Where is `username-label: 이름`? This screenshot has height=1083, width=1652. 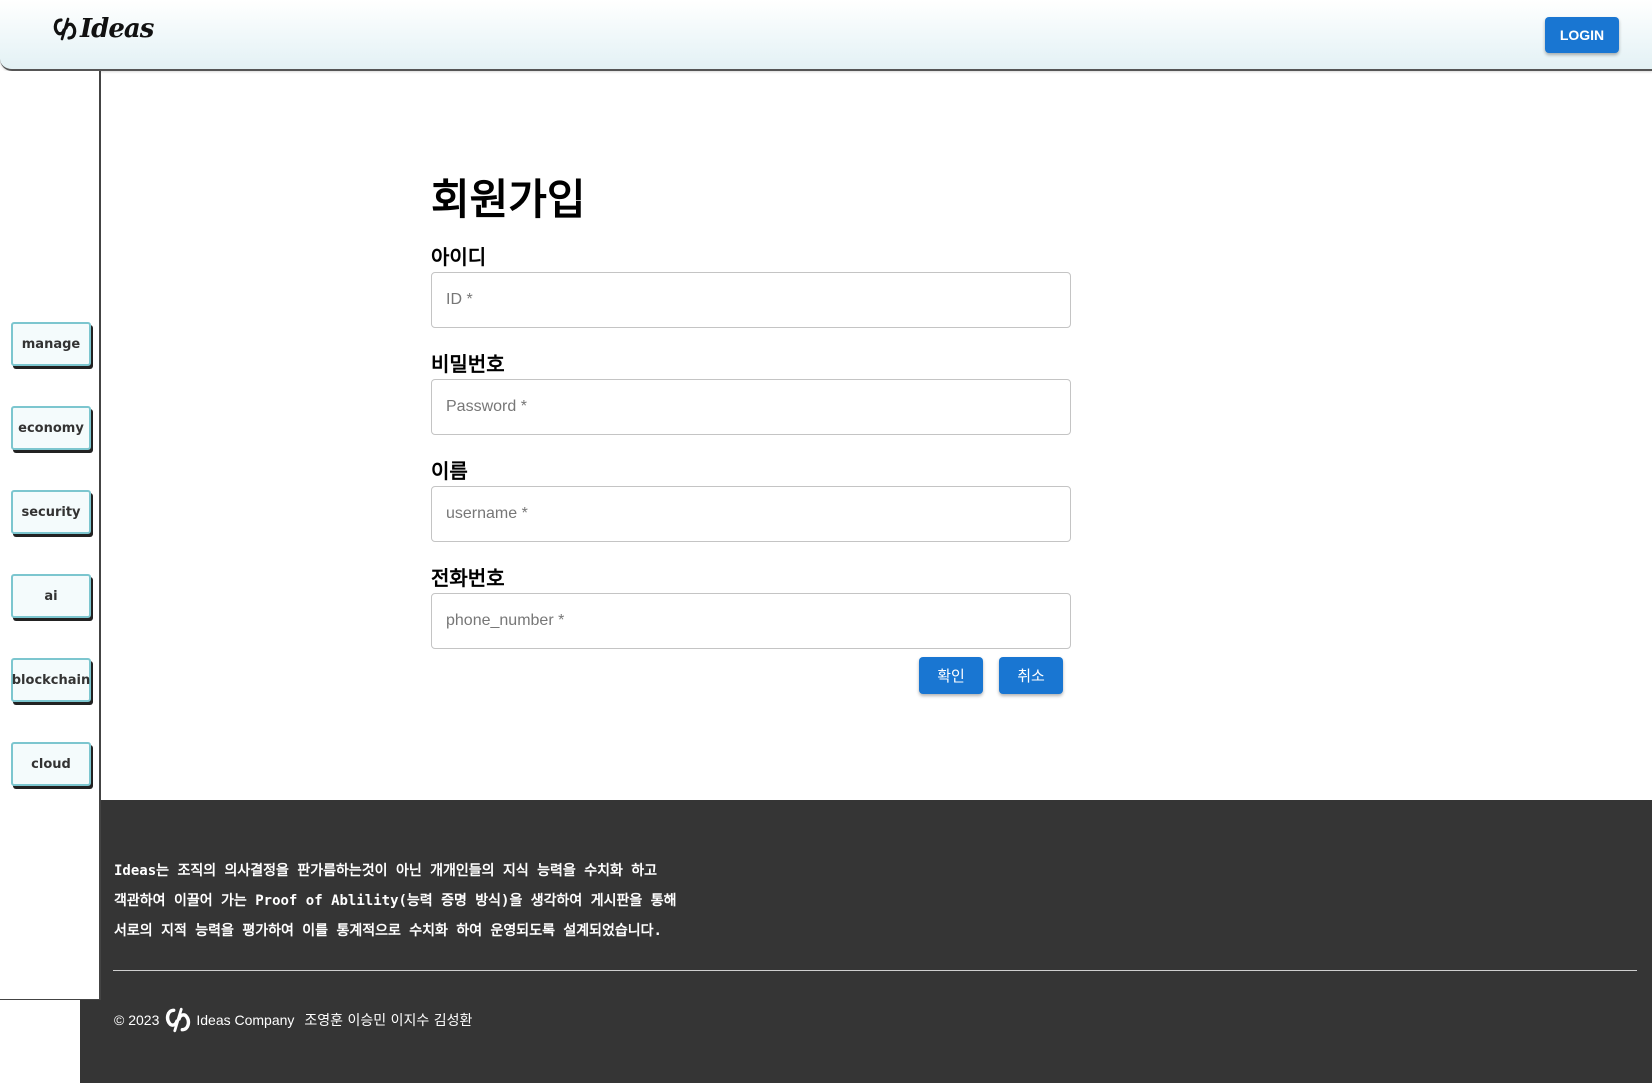
username-label: 이름 is located at coordinates (449, 471).